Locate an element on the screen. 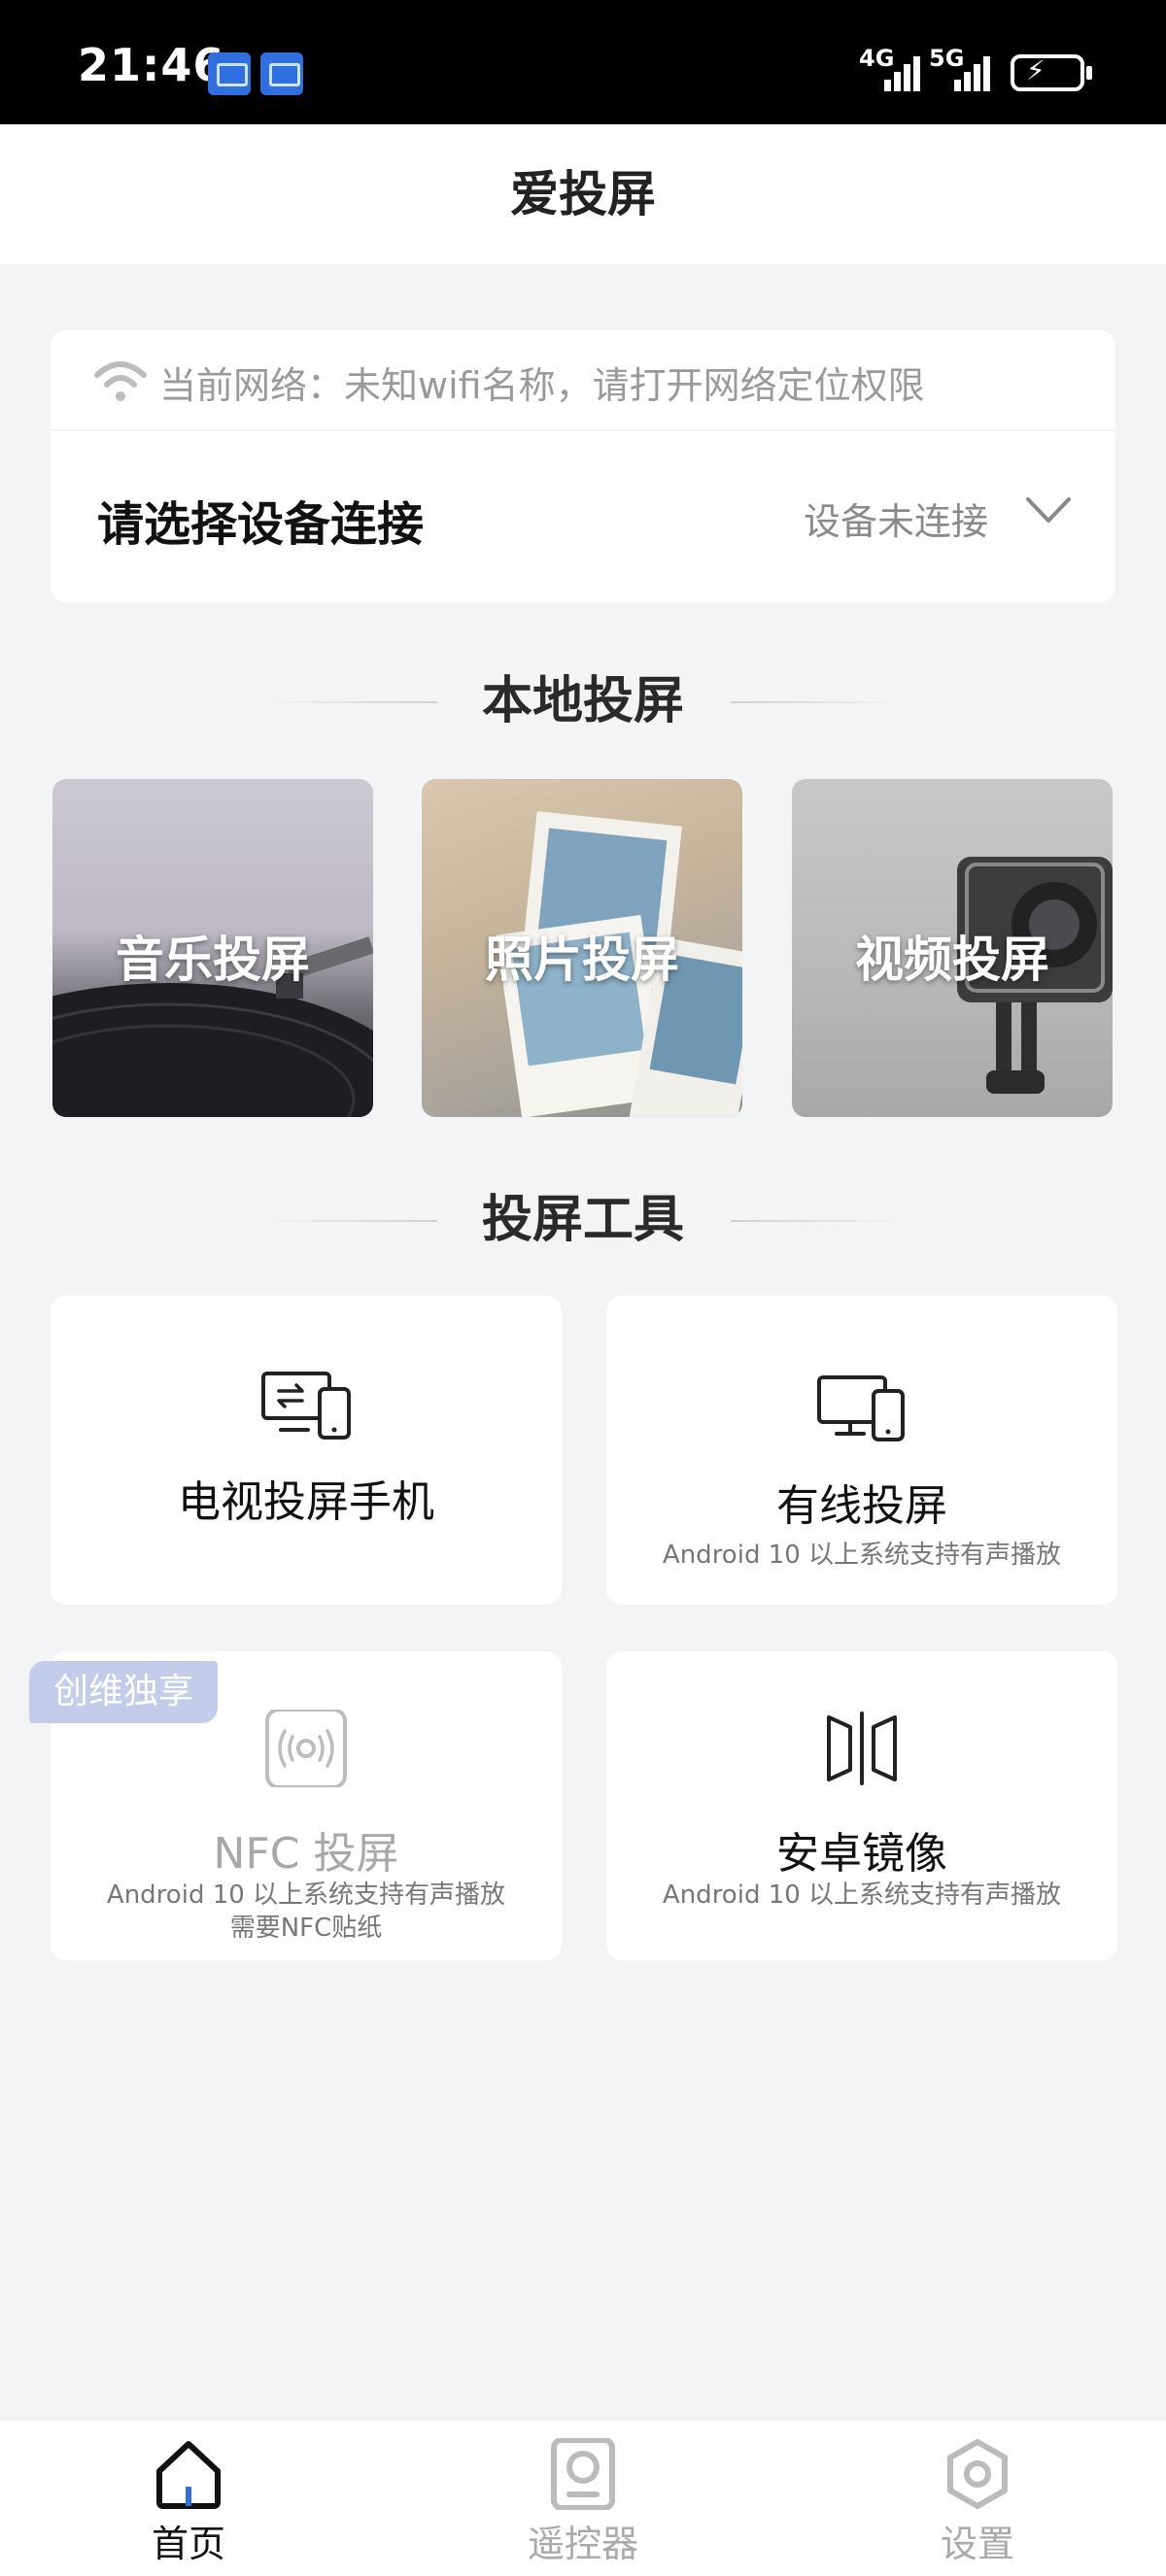 This screenshot has height=2576, width=1166. device-select-row: 请选择设备连接 设备未连接 is located at coordinates (583, 516).